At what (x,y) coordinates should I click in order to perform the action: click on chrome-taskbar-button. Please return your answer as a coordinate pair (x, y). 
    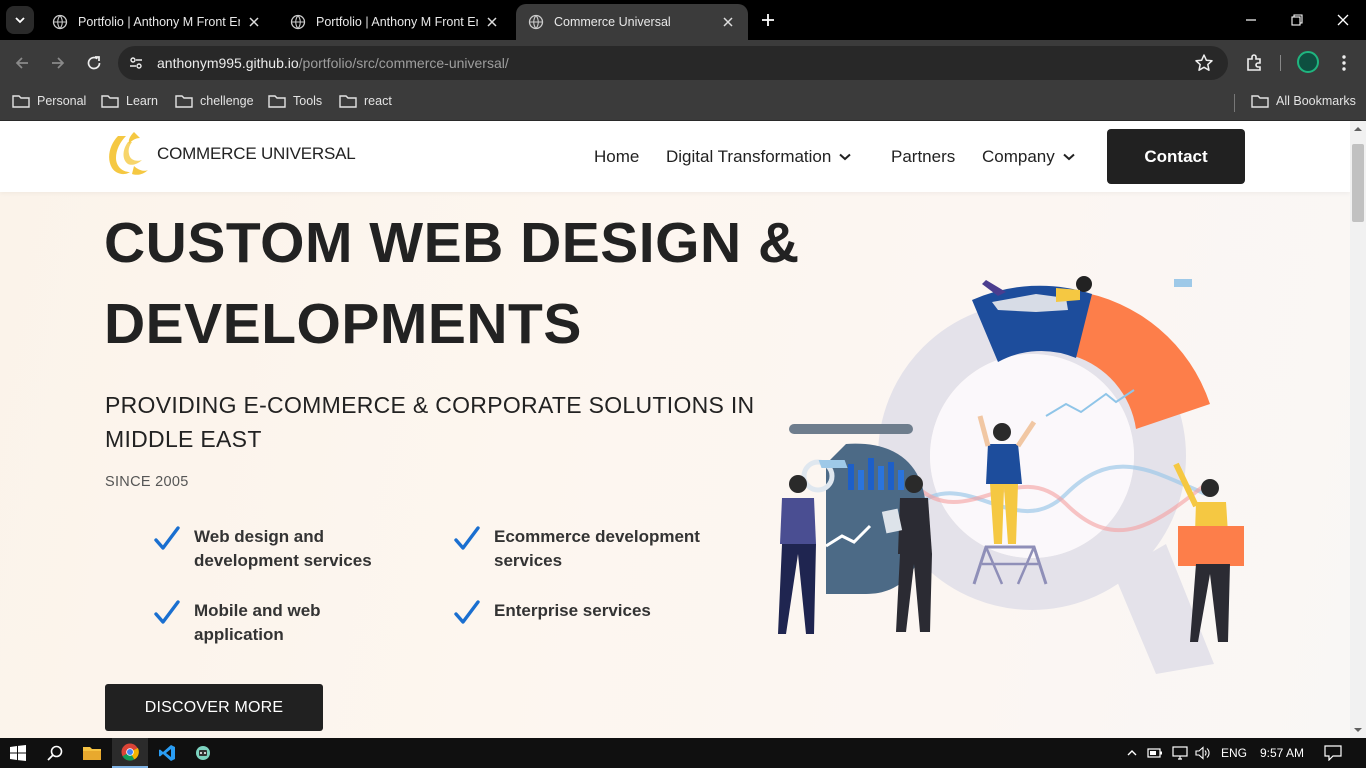
    Looking at the image, I should click on (130, 753).